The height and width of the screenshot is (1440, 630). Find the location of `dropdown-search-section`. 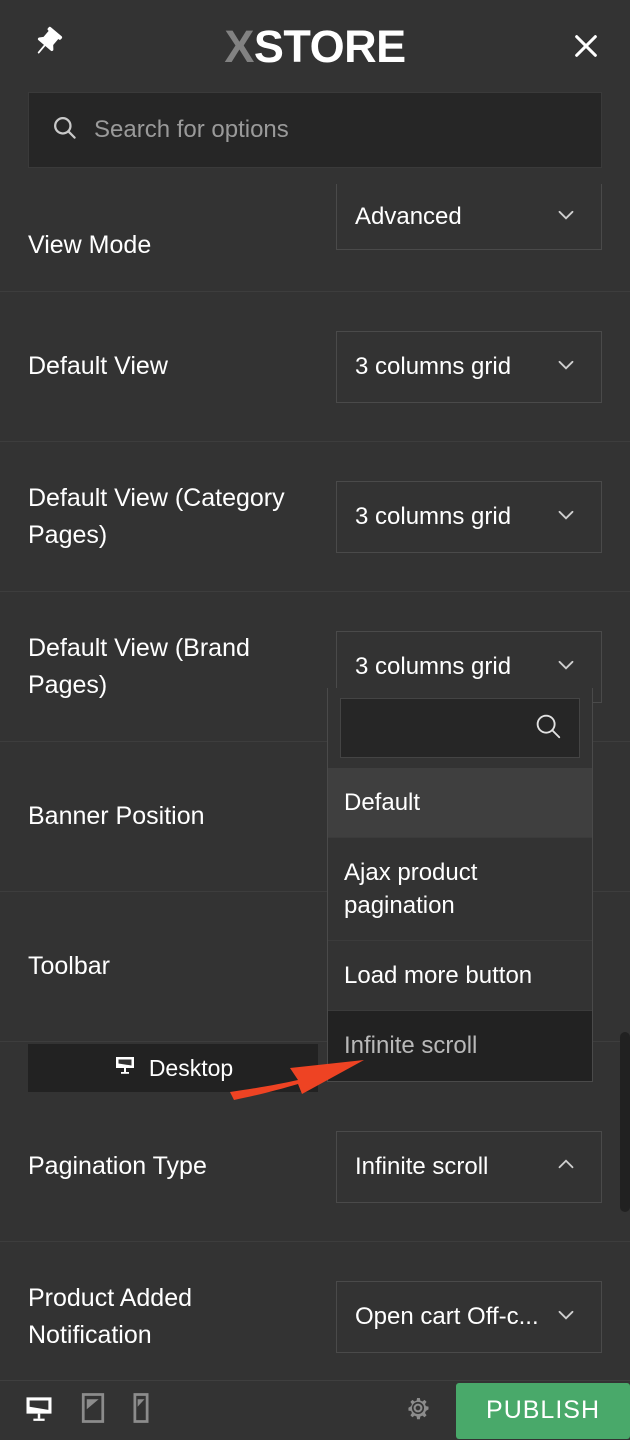

dropdown-search-section is located at coordinates (460, 728).